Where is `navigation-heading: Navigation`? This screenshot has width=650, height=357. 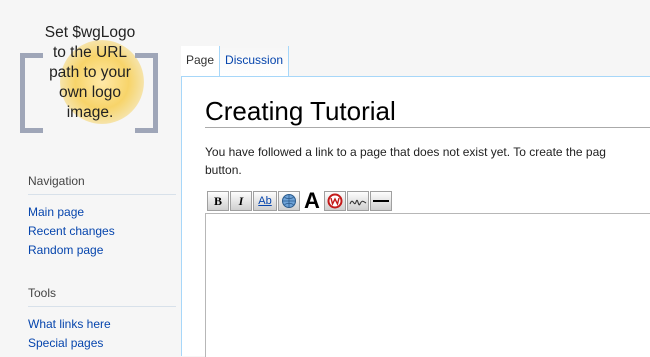
navigation-heading: Navigation is located at coordinates (102, 184).